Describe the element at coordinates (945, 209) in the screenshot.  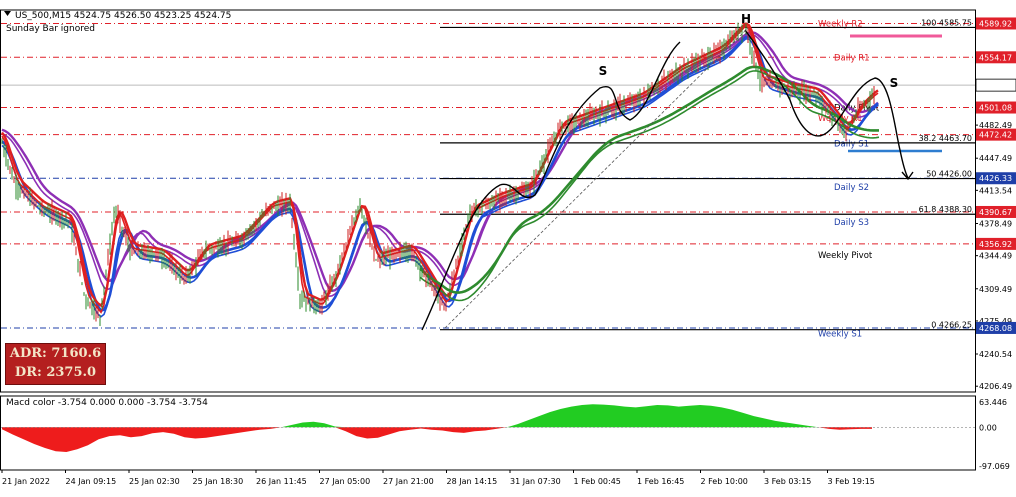
I see `fib-label-3: 61.8 4388.30` at that location.